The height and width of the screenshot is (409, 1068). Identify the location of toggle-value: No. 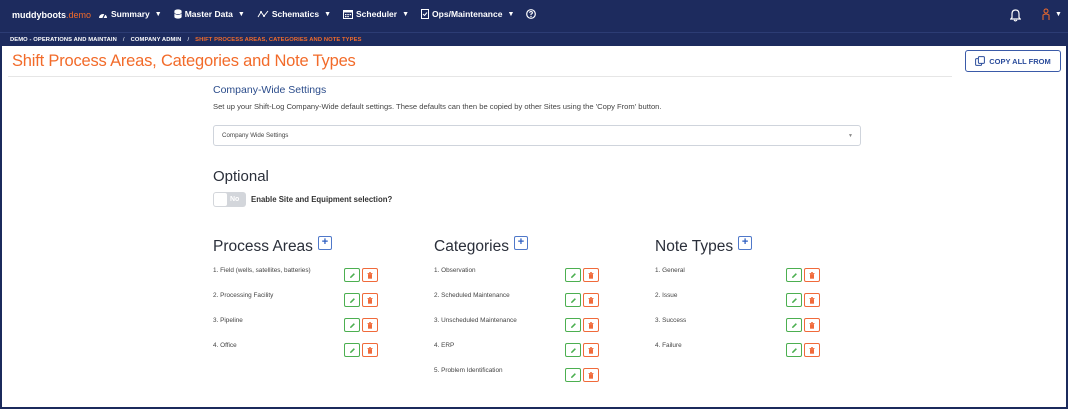
(235, 199).